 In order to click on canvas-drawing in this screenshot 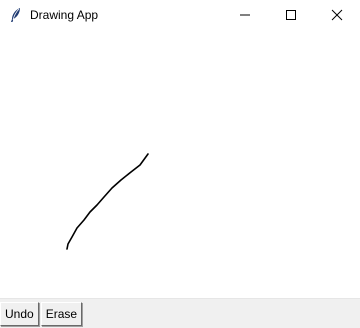, I will do `click(107, 201)`.